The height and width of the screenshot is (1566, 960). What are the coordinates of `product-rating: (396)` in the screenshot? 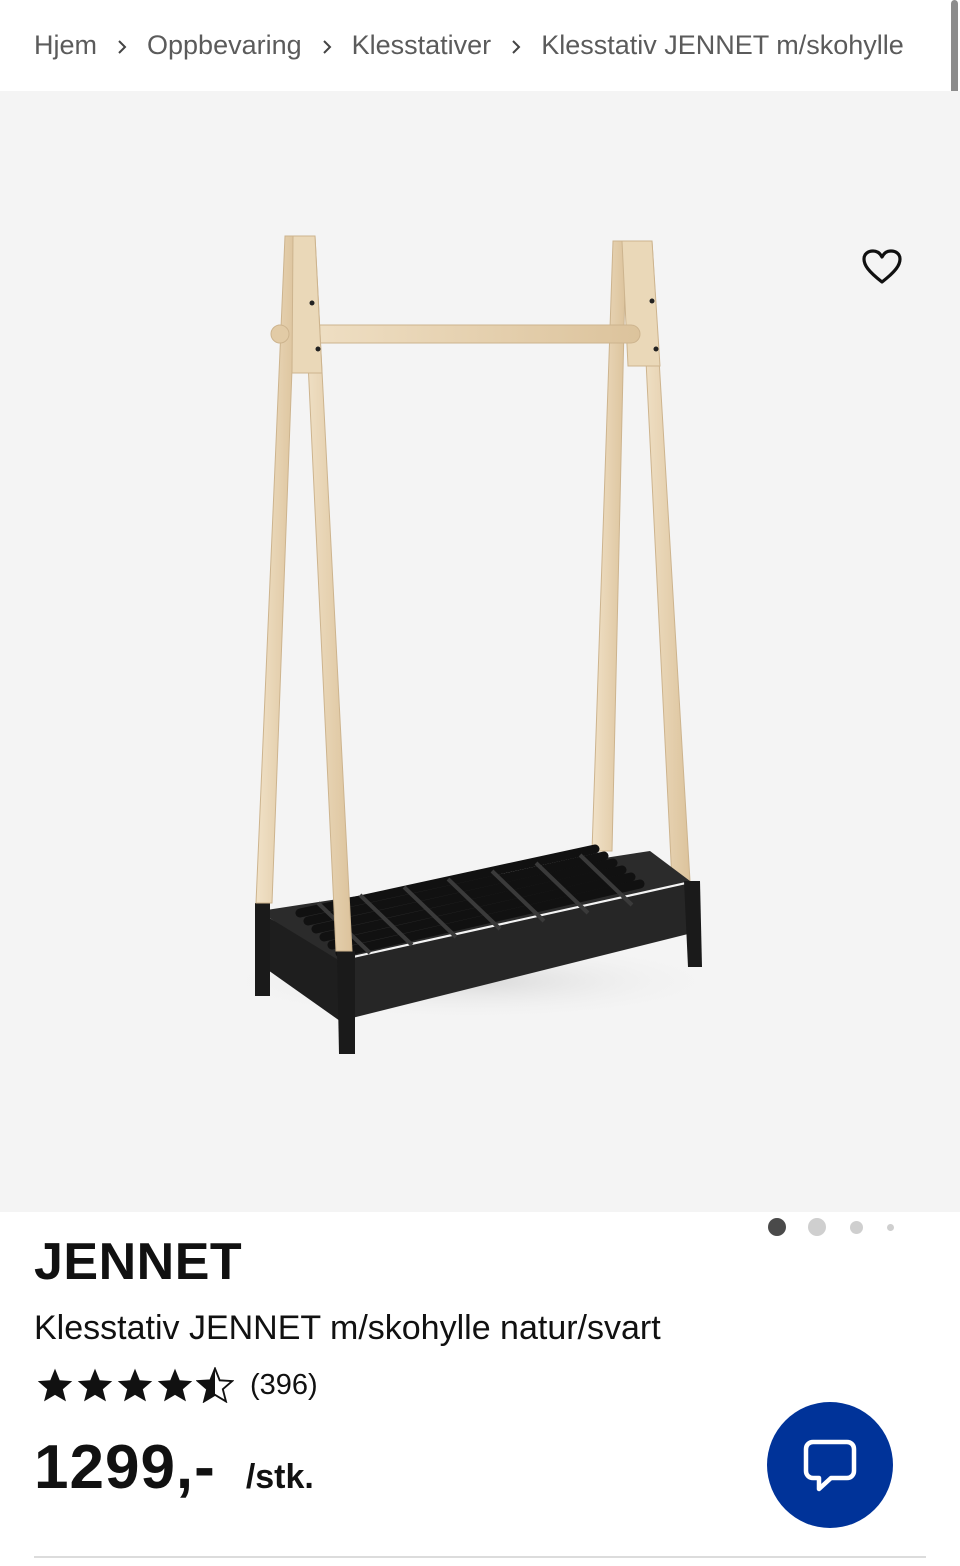 It's located at (177, 1385).